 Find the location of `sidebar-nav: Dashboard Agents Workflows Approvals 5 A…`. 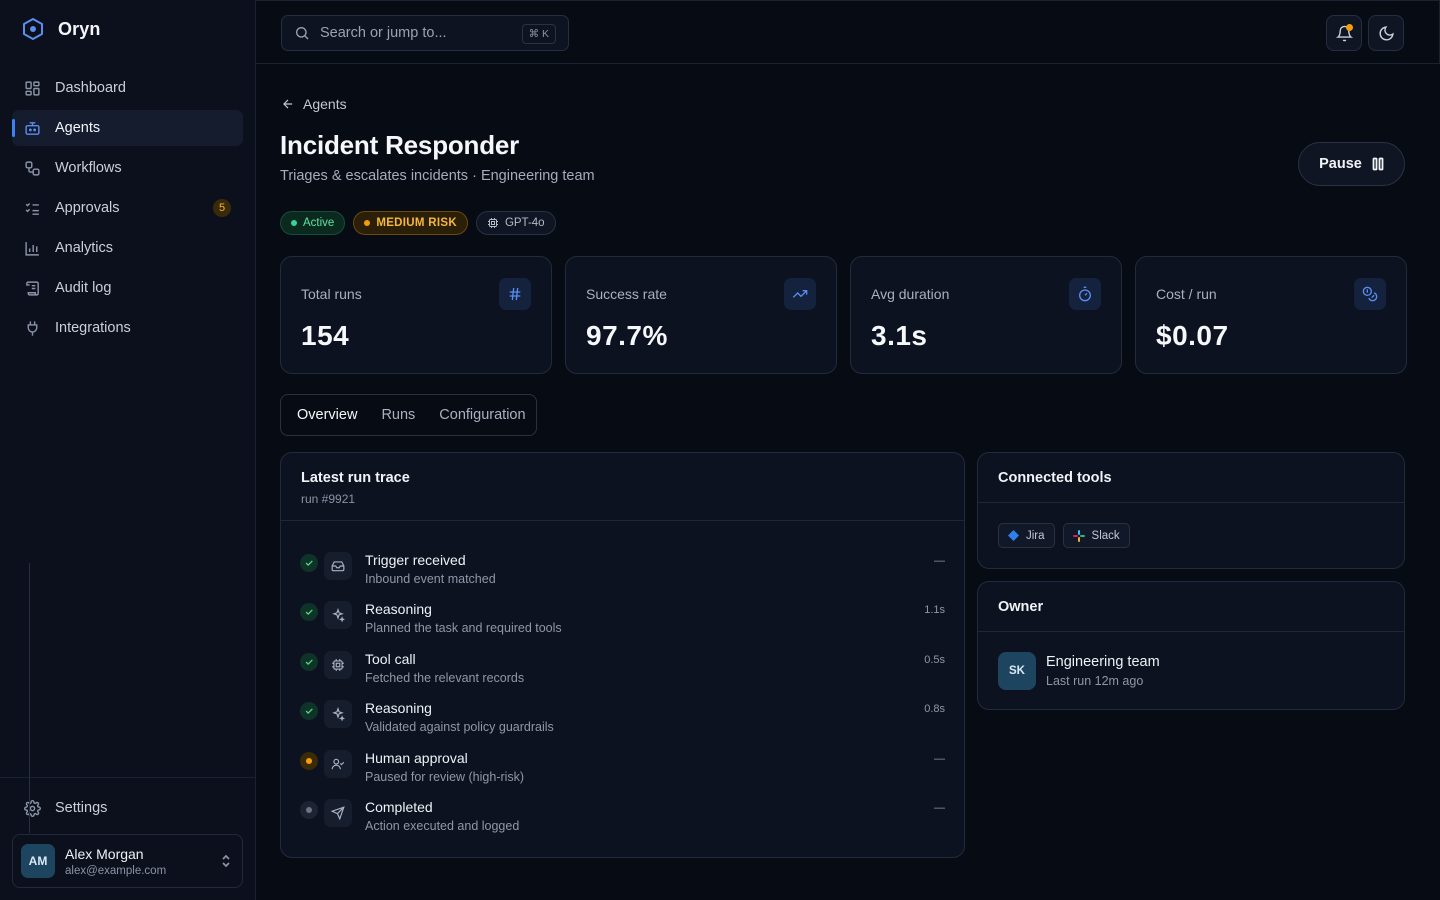

sidebar-nav: Dashboard Agents Workflows Approvals 5 A… is located at coordinates (127, 210).